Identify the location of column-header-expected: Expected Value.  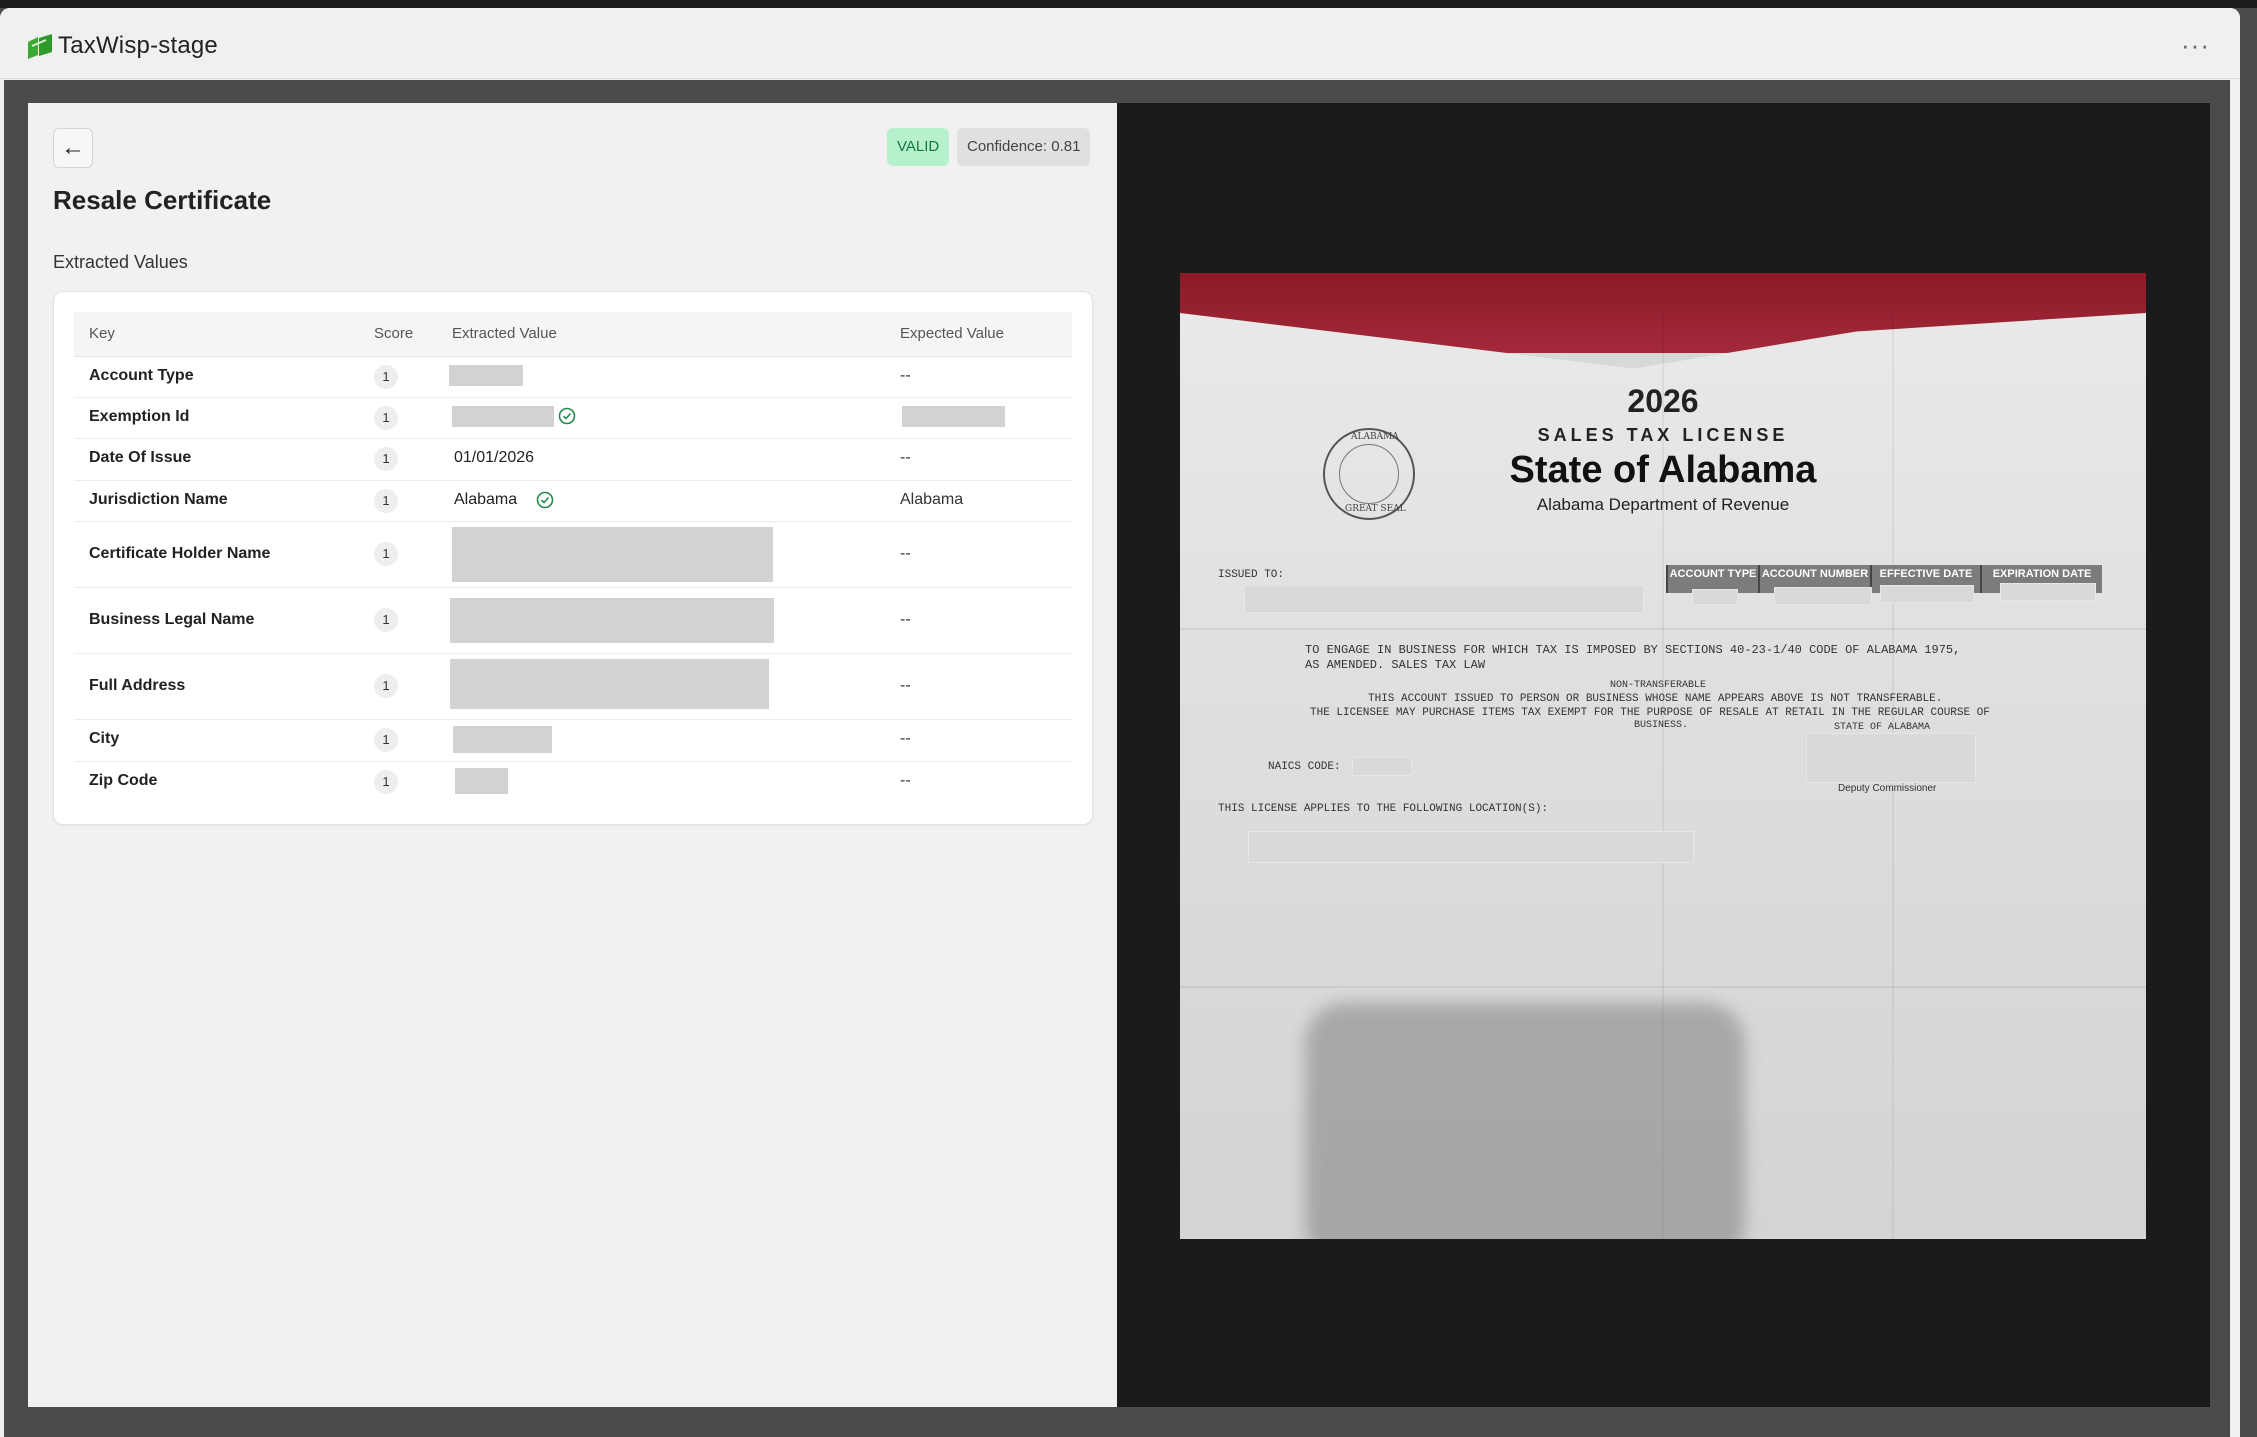
(952, 333).